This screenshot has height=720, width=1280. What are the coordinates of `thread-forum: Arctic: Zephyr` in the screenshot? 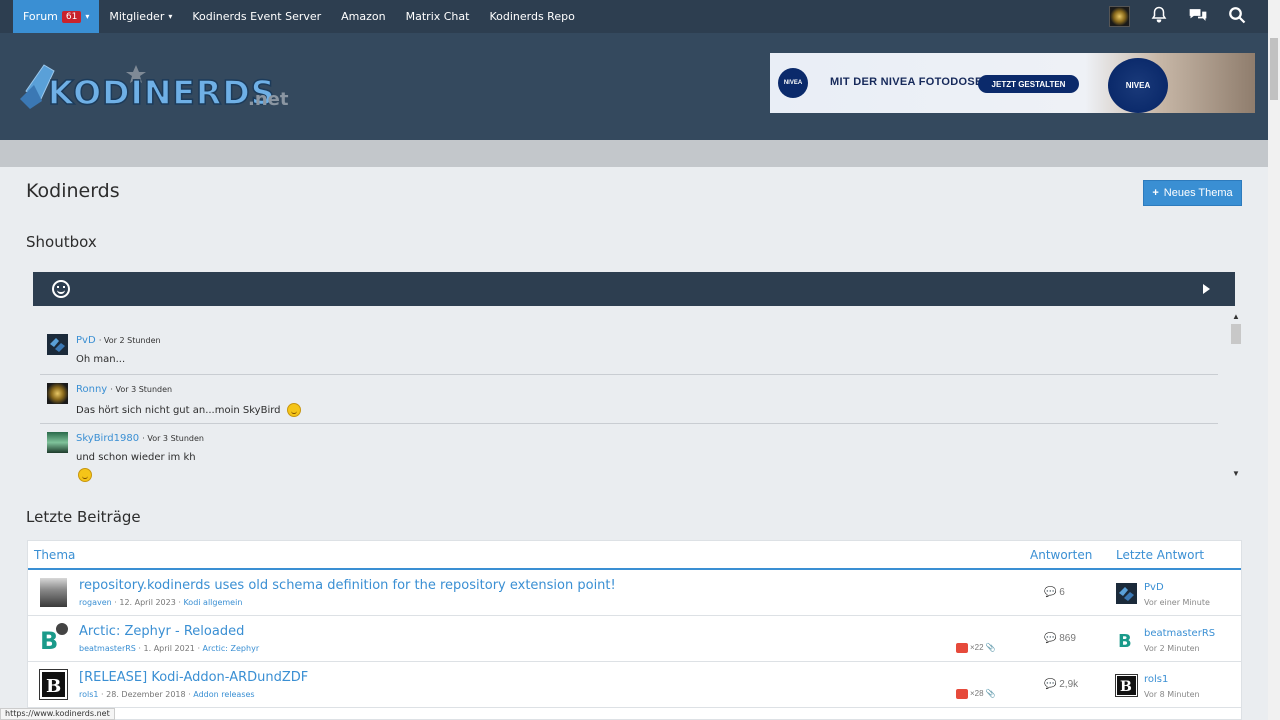 It's located at (231, 648).